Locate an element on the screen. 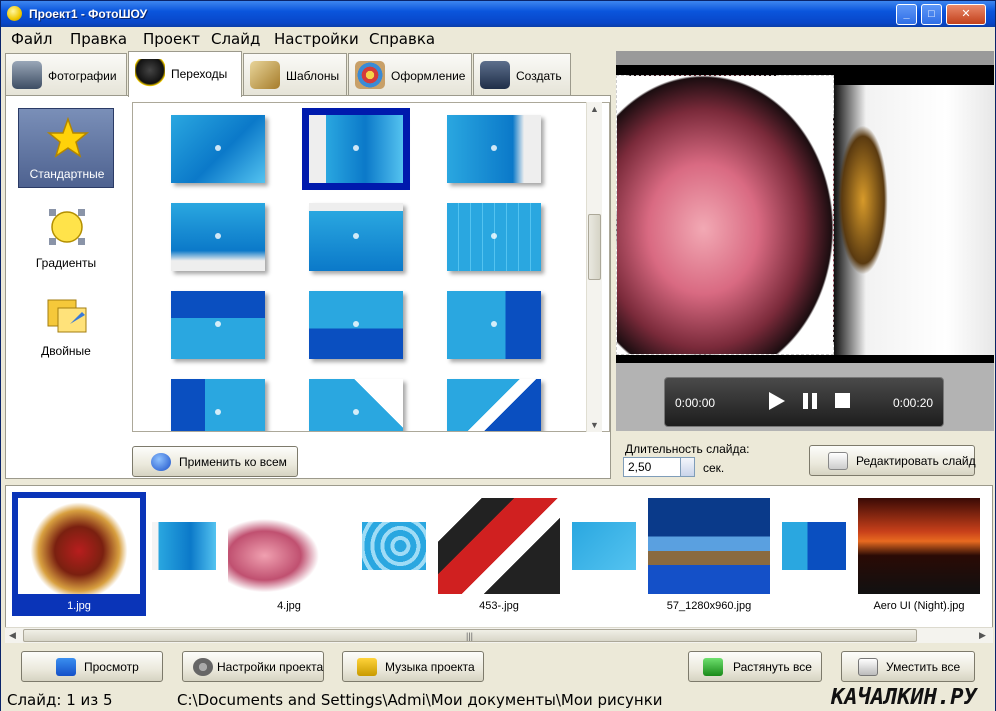  tab-photos: Фотографии is located at coordinates (66, 74).